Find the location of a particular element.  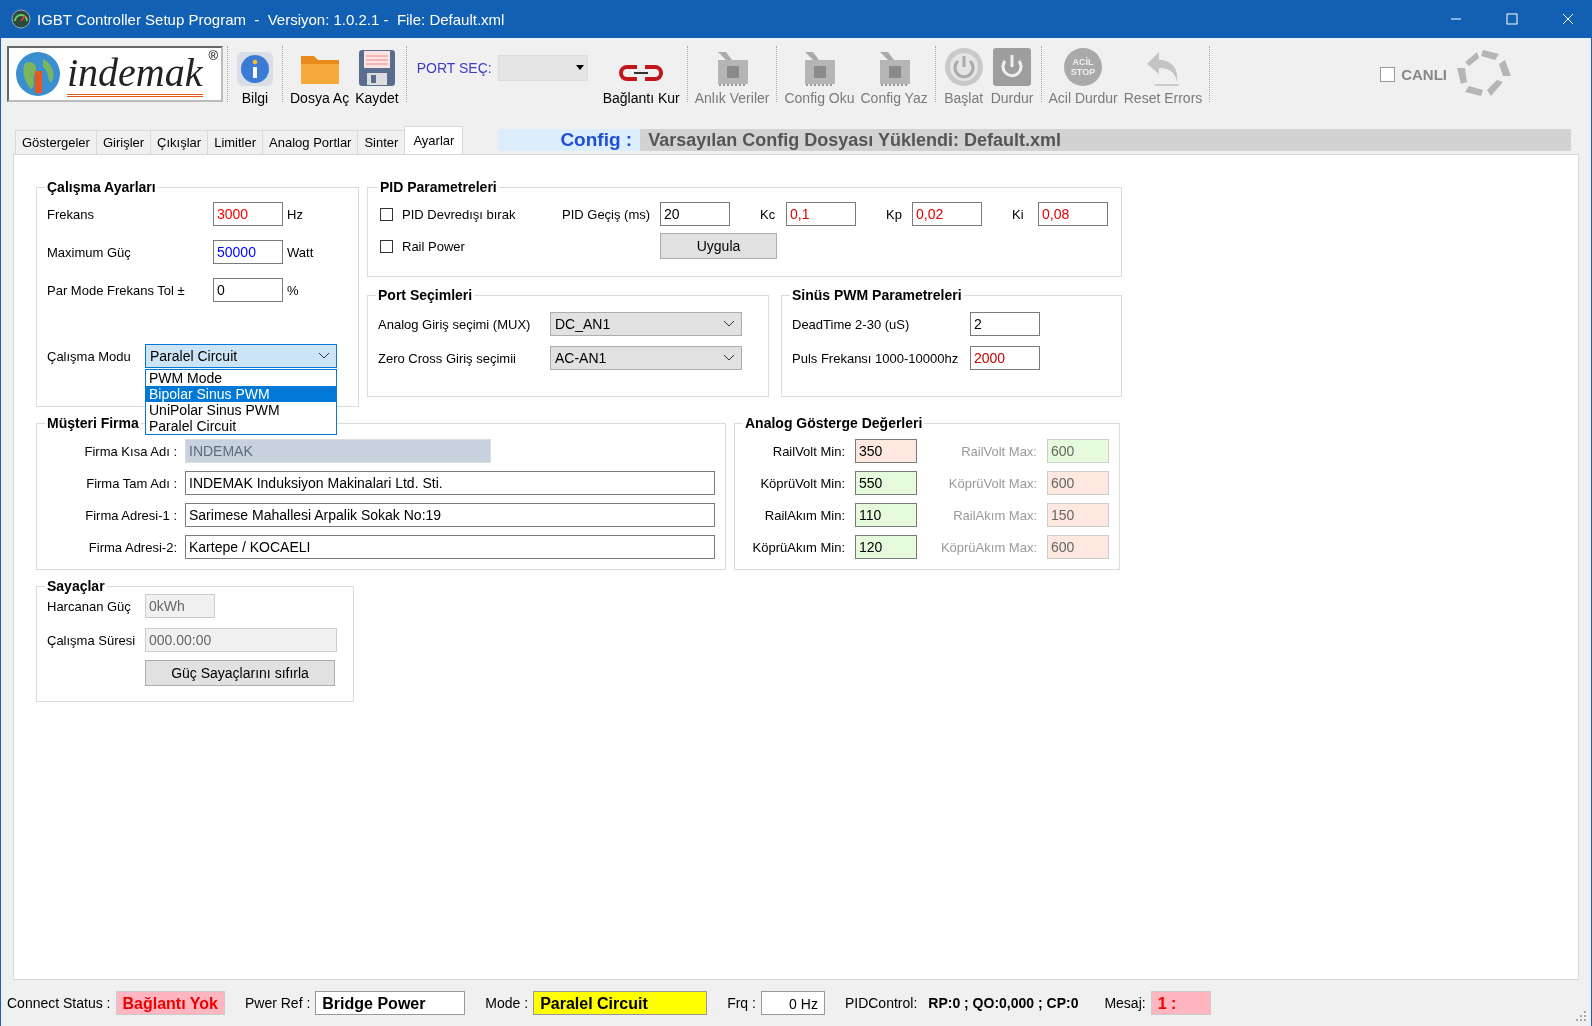

dropdown-option: UniPolar Sinus PWM is located at coordinates (241, 410).